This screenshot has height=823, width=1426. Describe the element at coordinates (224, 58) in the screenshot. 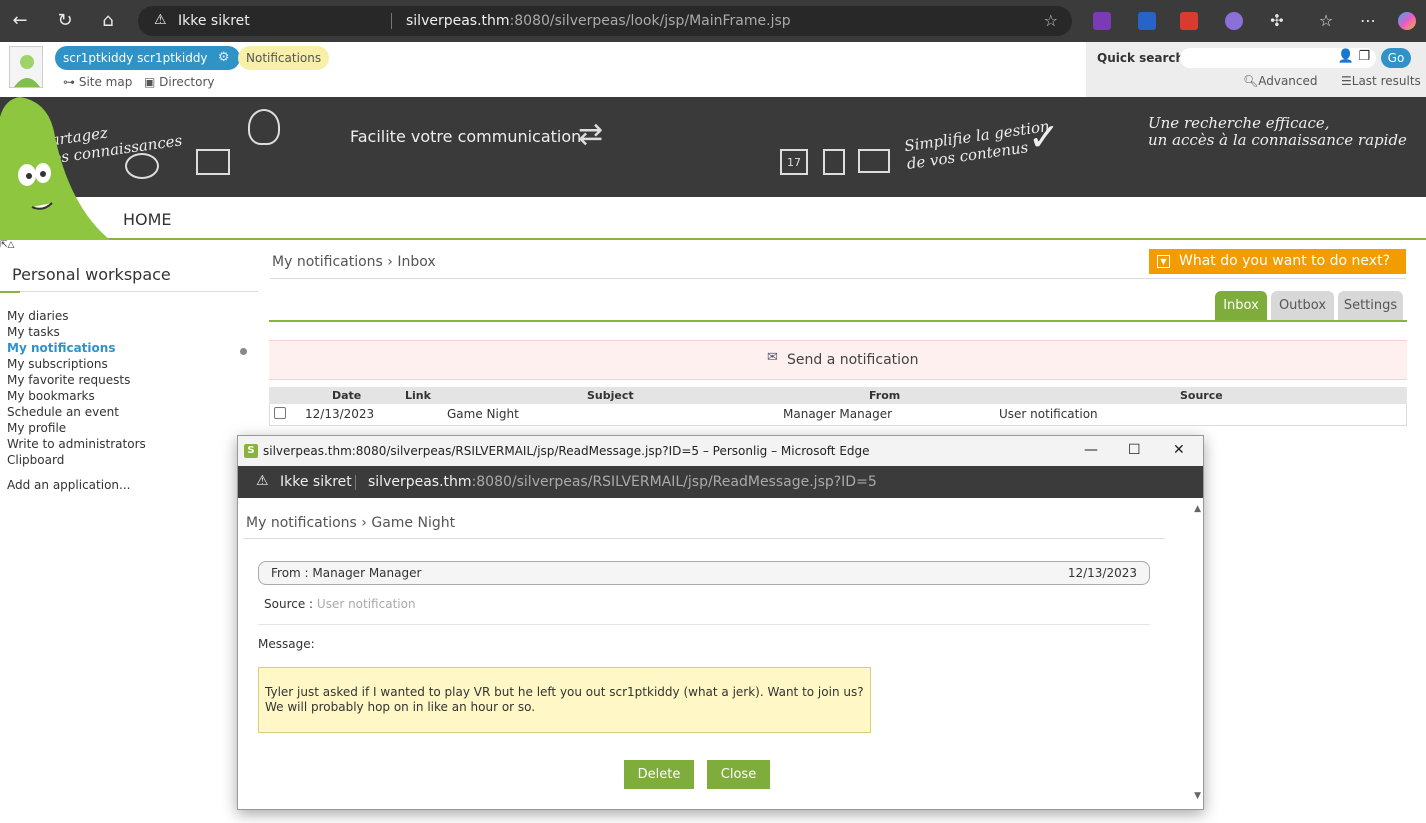

I see `gear-icon: ⚙` at that location.